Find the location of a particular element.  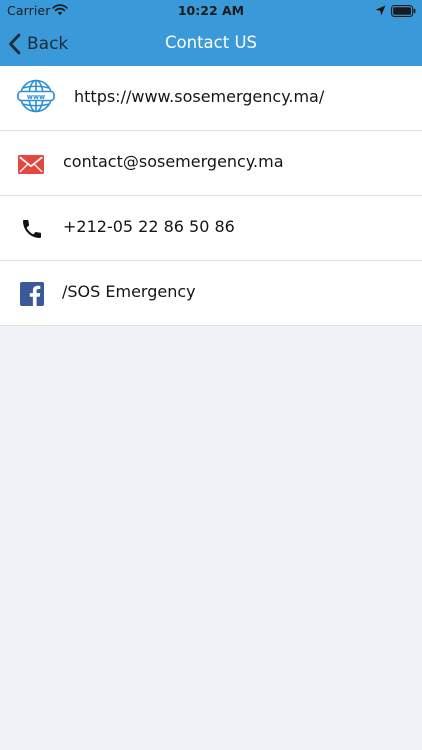

email-row: contact@sosemergency.ma is located at coordinates (211, 163).